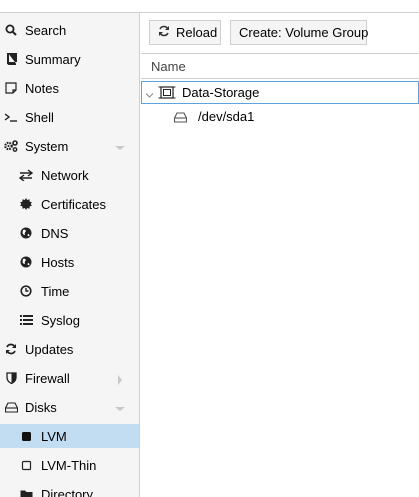 The height and width of the screenshot is (497, 419). I want to click on sidebar-item-updates: Updates, so click(69, 349).